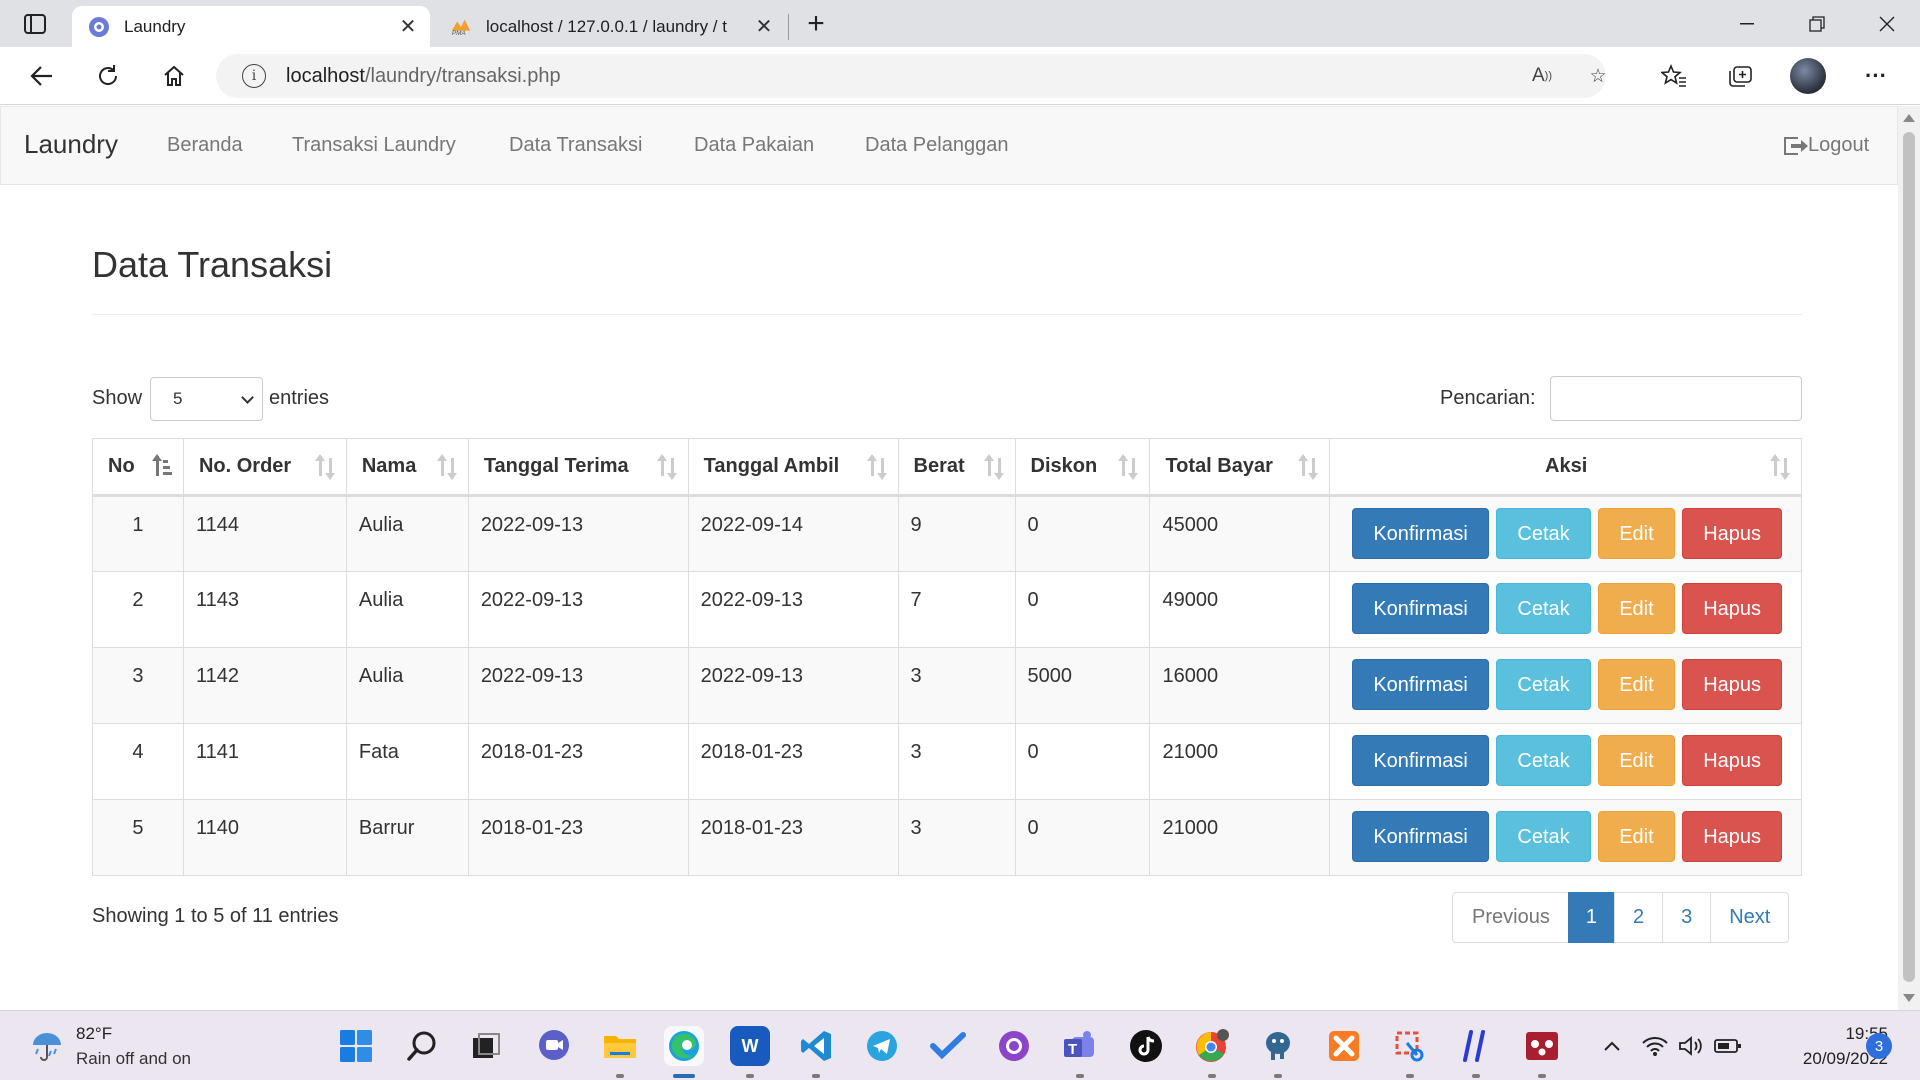 The height and width of the screenshot is (1080, 1920). Describe the element at coordinates (911, 76) in the screenshot. I see `address-bar: i localhost/laundry/transaksi.php A)) ☆` at that location.